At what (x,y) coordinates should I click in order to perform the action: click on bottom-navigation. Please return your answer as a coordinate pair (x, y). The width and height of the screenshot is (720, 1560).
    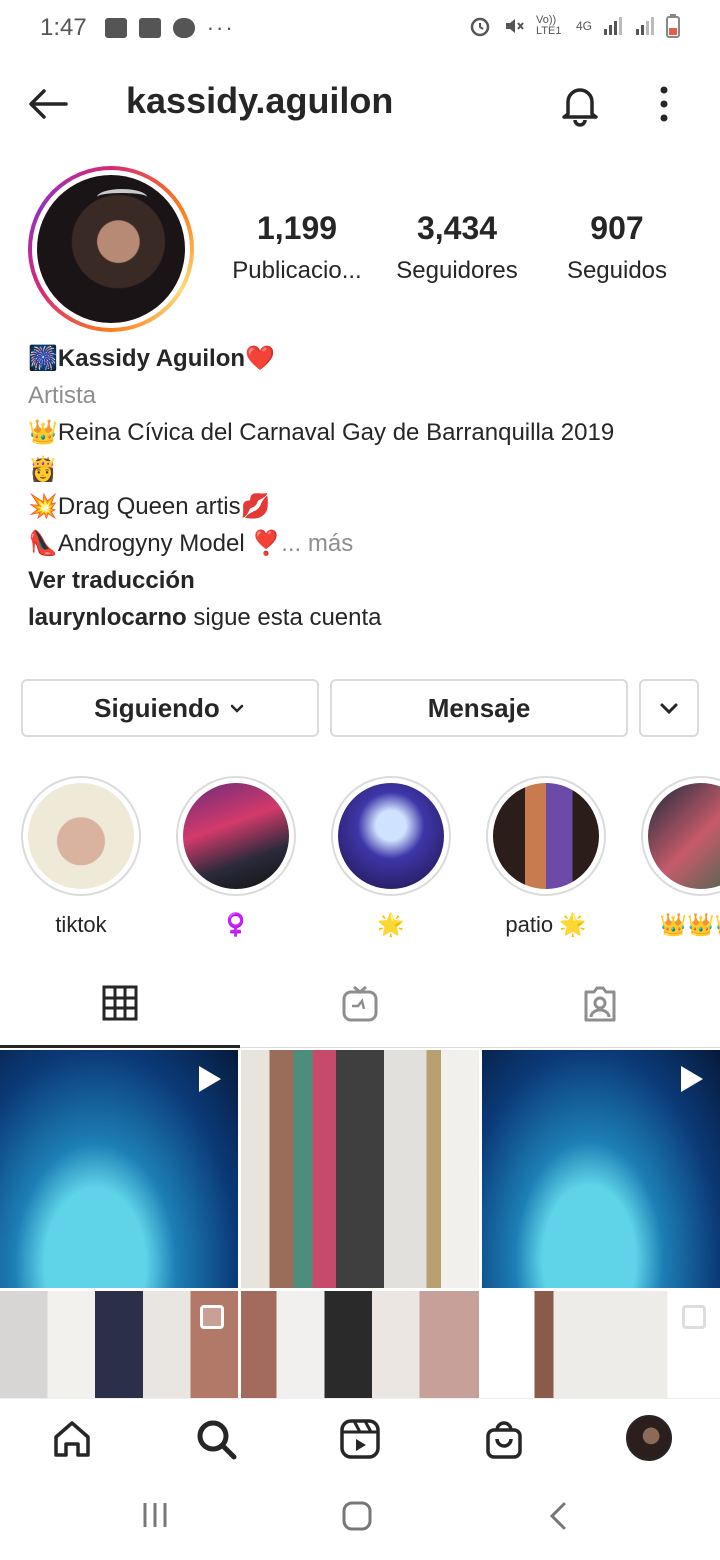
    Looking at the image, I should click on (360, 1438).